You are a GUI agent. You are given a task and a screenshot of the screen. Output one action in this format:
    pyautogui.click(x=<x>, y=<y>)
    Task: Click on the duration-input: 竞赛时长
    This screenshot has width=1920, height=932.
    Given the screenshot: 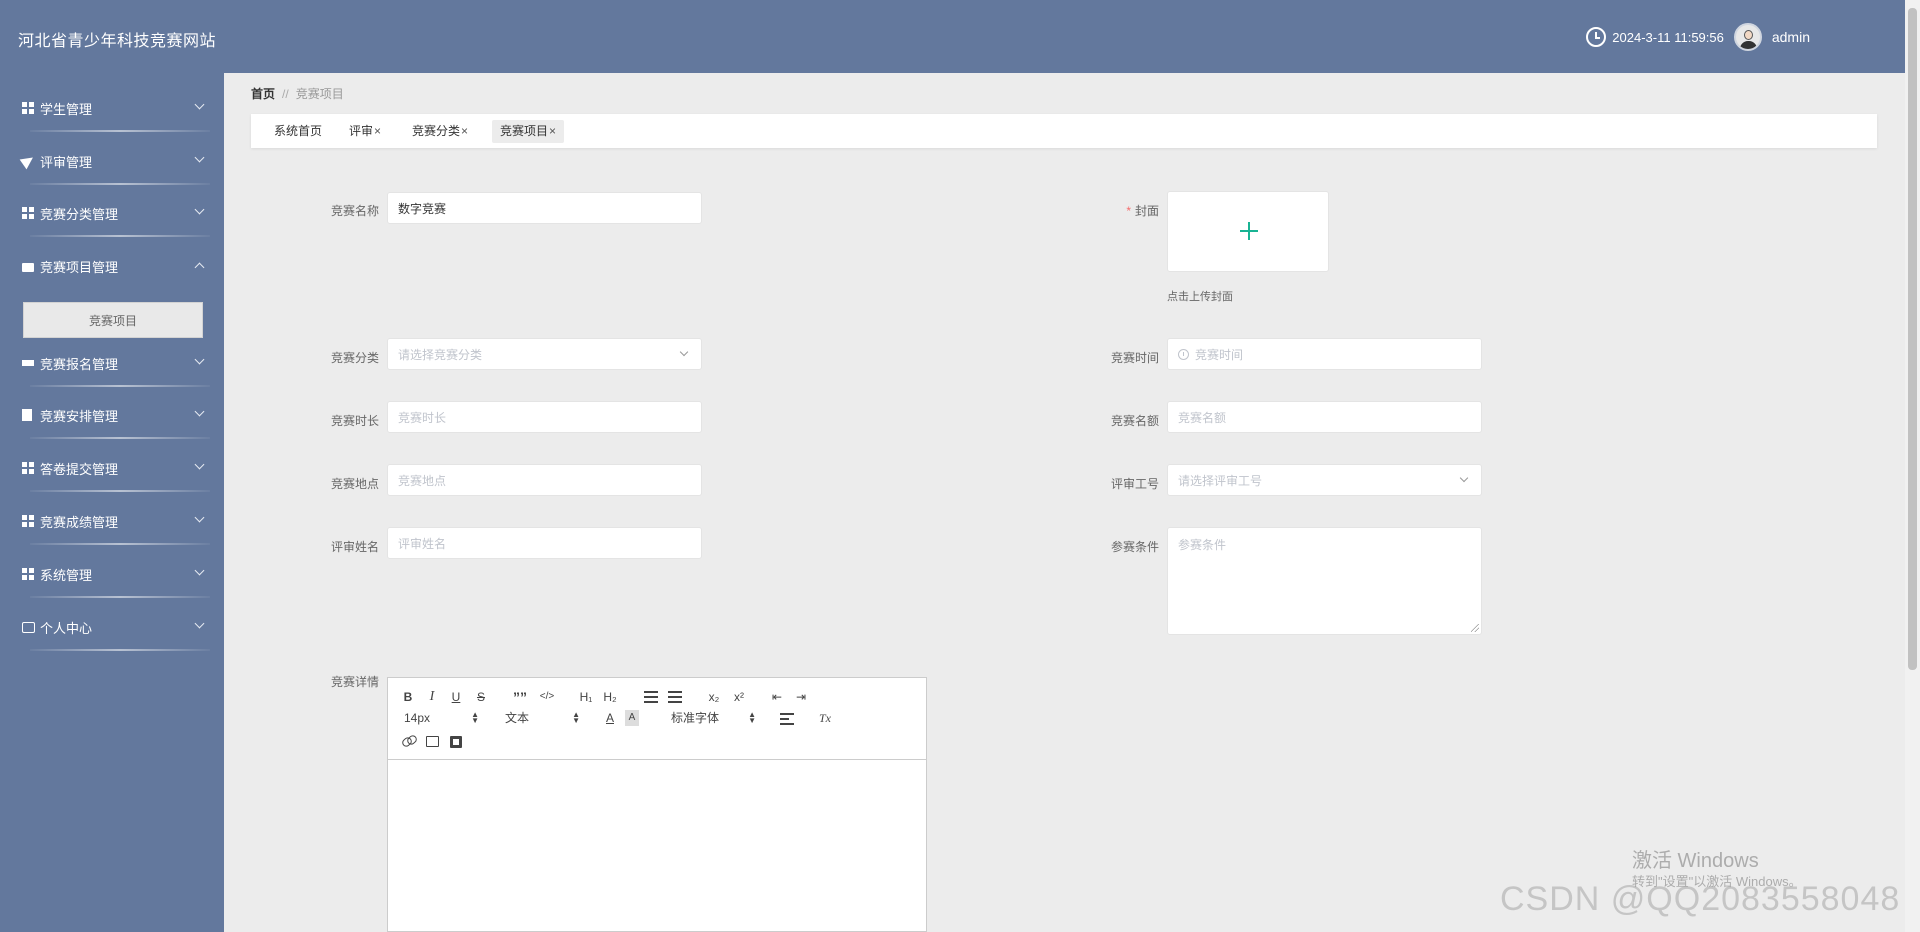 What is the action you would take?
    pyautogui.click(x=544, y=417)
    